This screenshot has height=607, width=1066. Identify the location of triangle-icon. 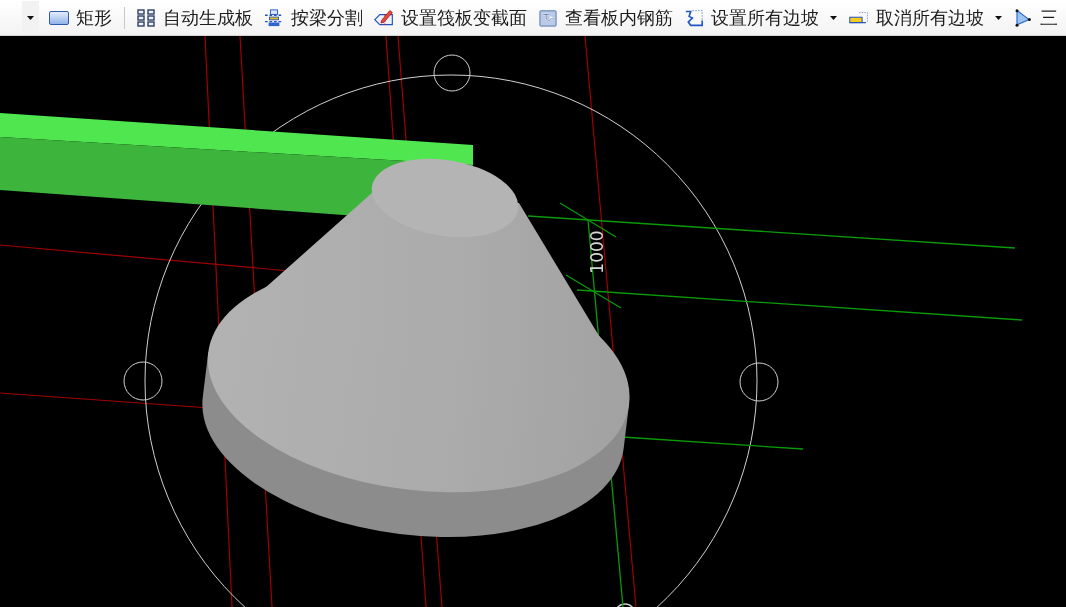
(1023, 17).